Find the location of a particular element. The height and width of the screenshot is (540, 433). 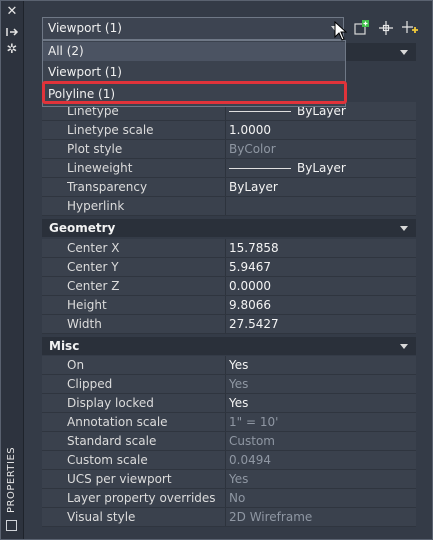

property-name: Standard scale is located at coordinates (112, 441).